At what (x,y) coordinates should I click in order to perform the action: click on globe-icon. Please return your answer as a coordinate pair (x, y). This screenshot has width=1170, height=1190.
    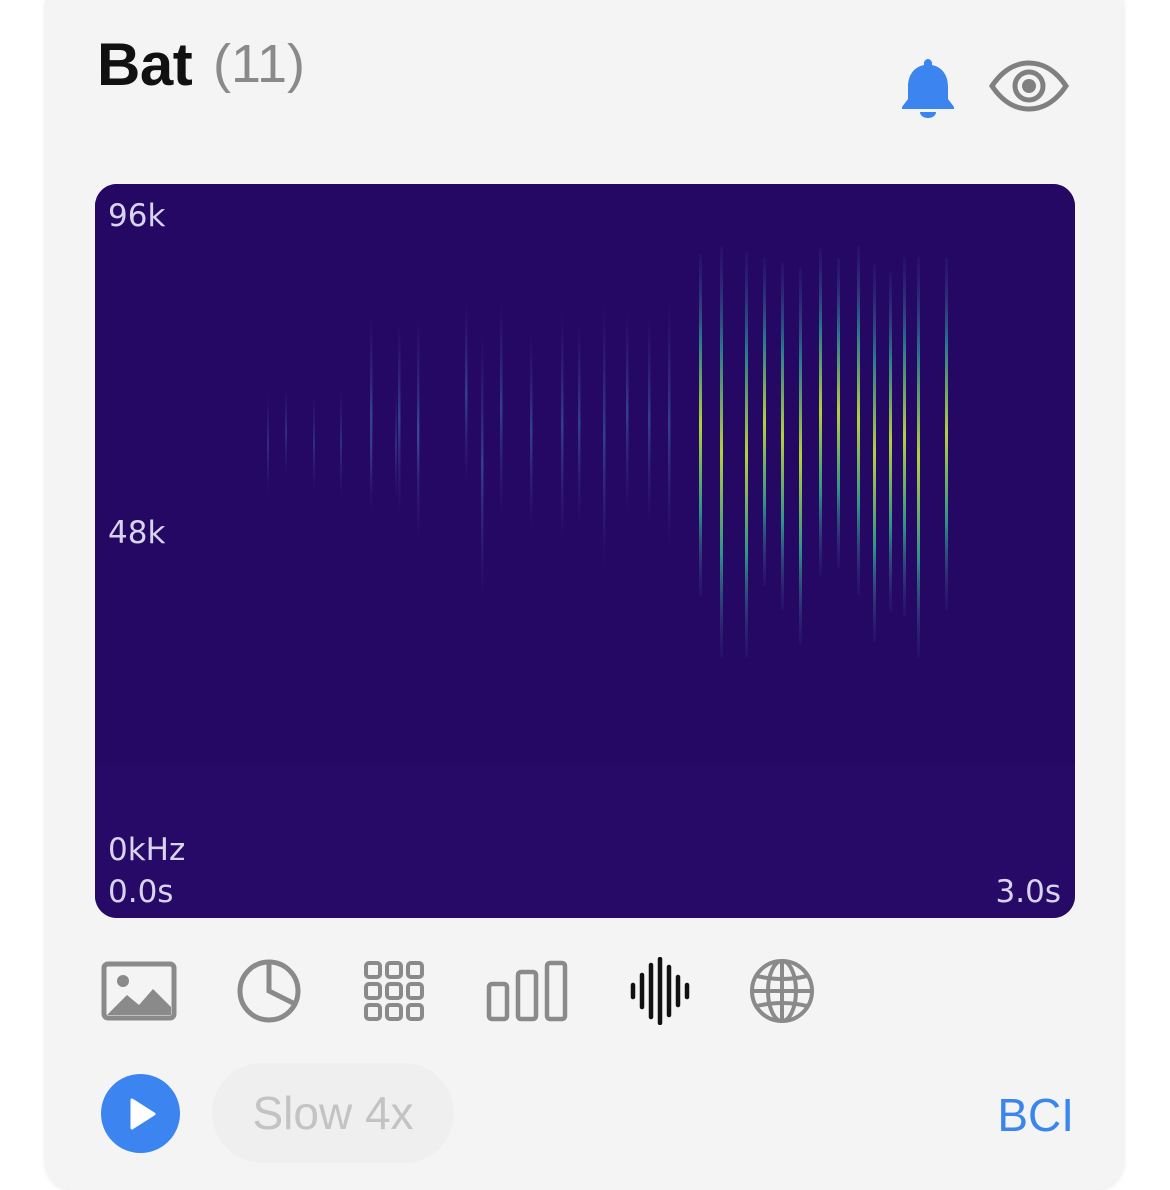
    Looking at the image, I should click on (782, 991).